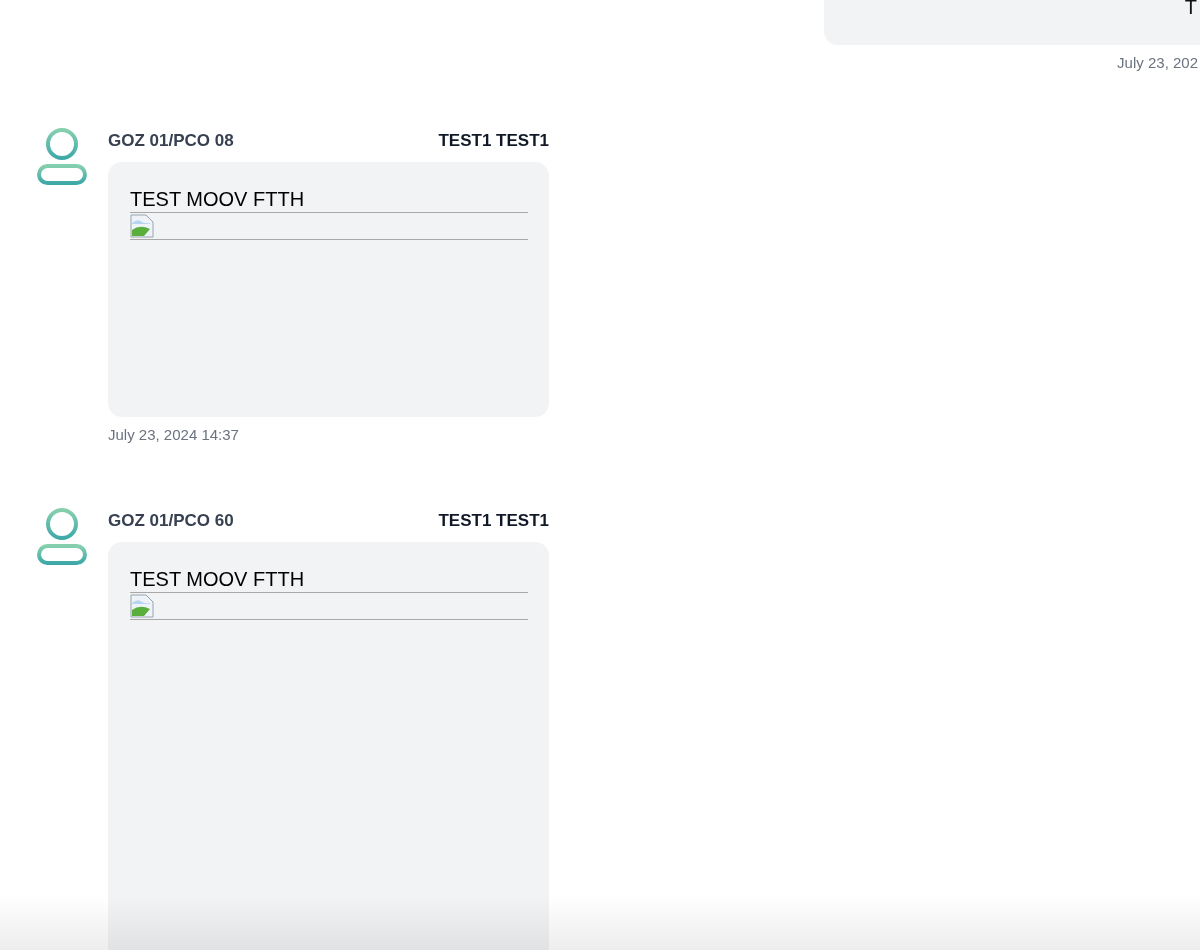 The height and width of the screenshot is (950, 1200). I want to click on message-timestamp: July 23, 2024 14:37, so click(174, 434).